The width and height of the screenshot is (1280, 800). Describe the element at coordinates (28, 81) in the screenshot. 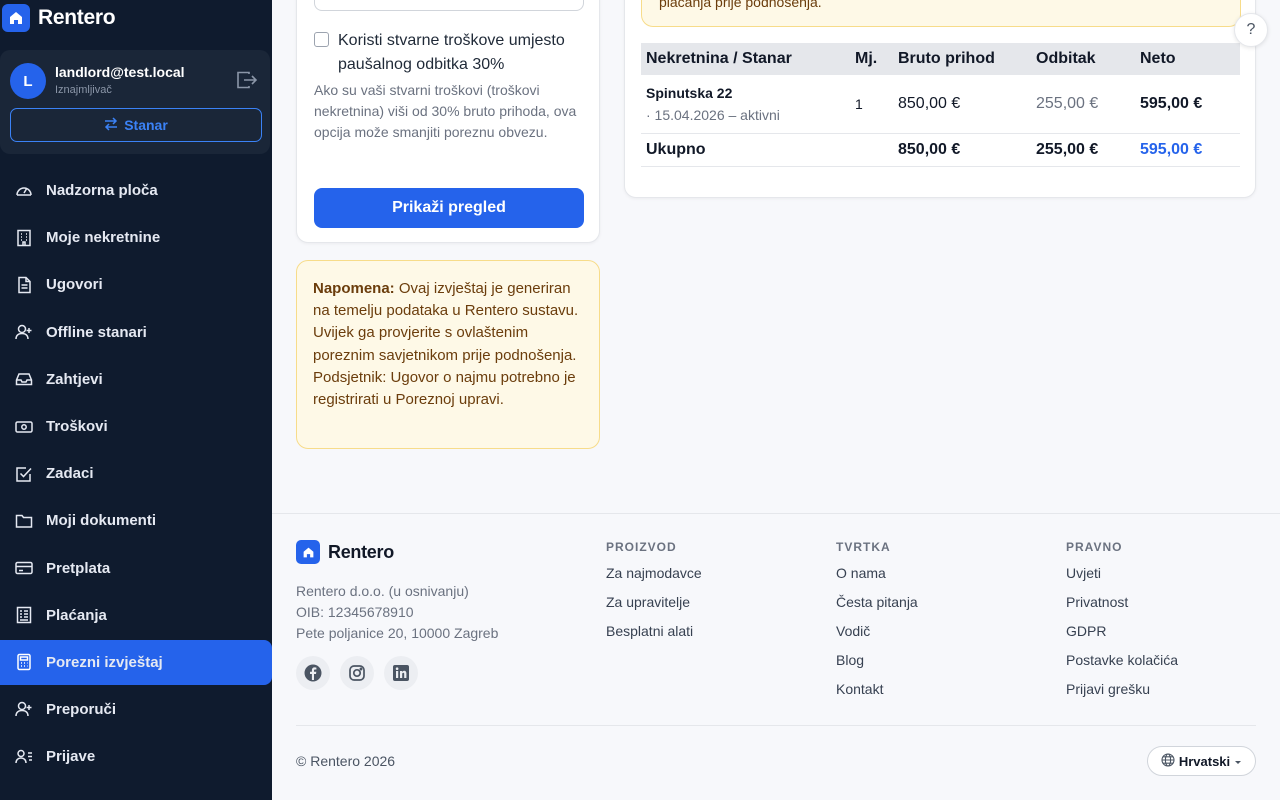

I see `avatar: L` at that location.